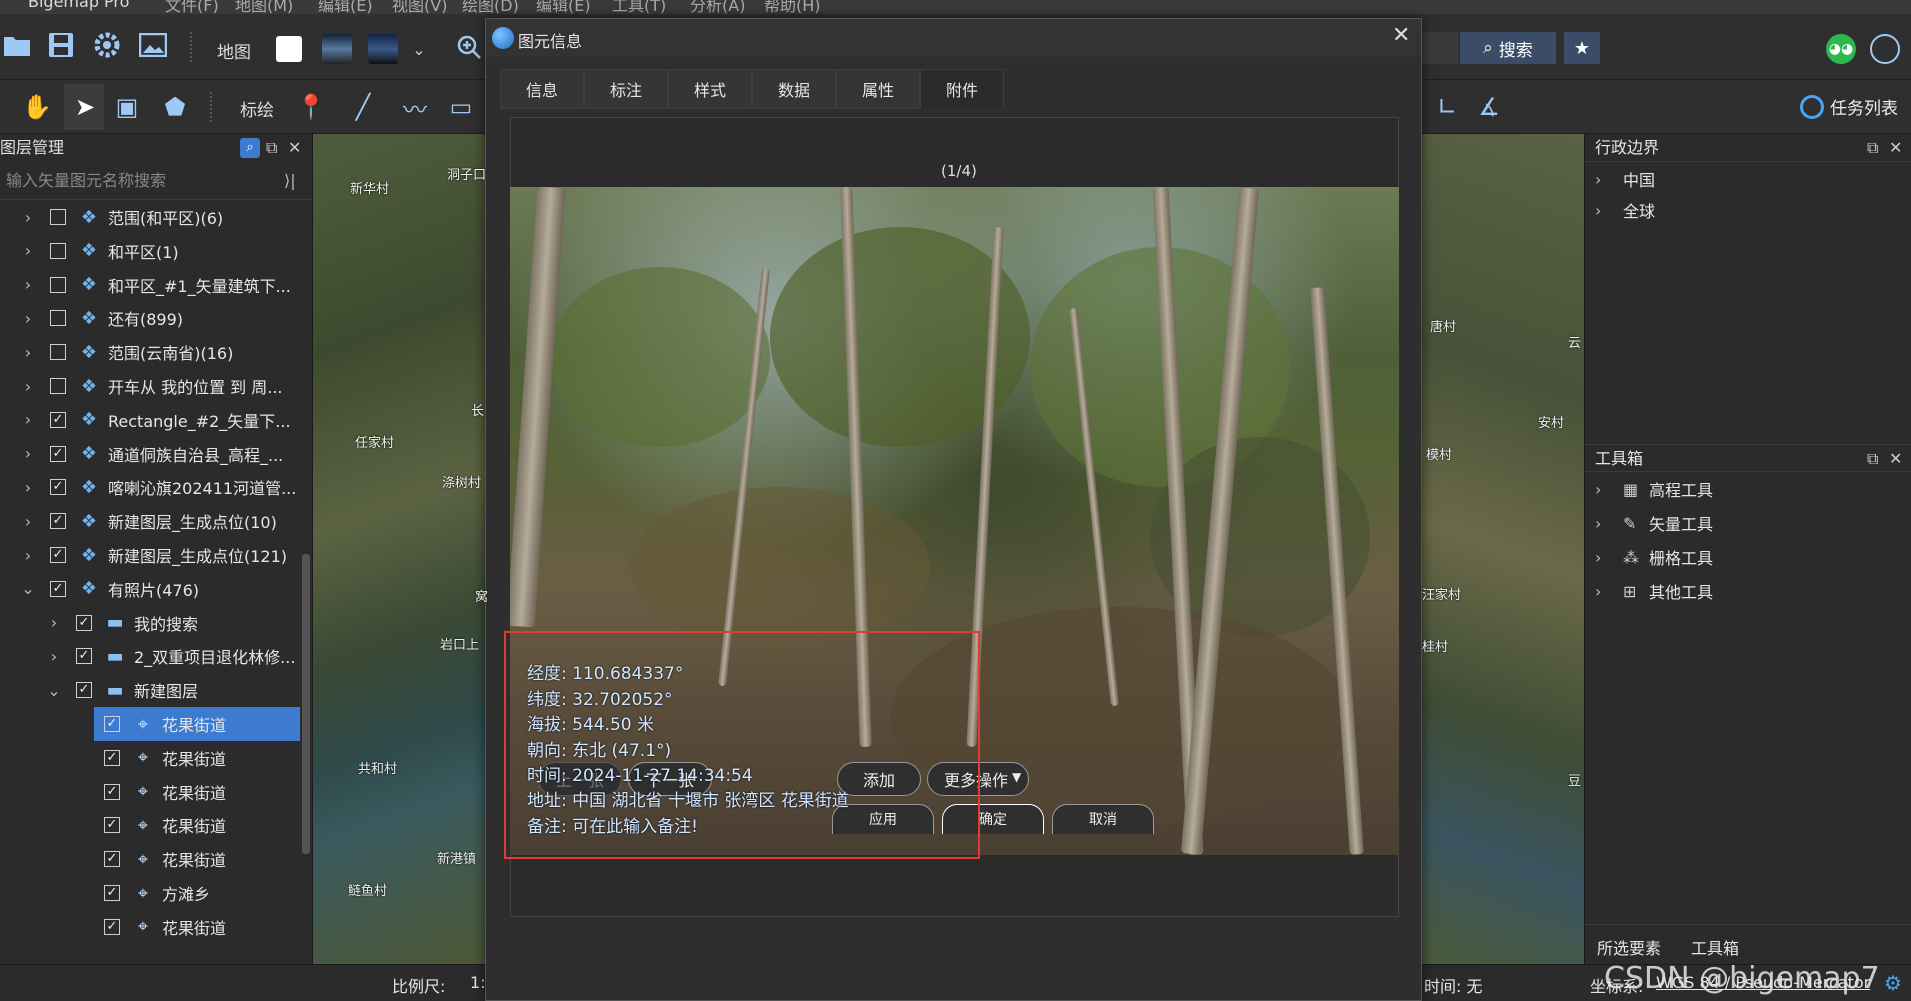 Image resolution: width=1911 pixels, height=1001 pixels. Describe the element at coordinates (363, 107) in the screenshot. I see `line-icon: ╱` at that location.